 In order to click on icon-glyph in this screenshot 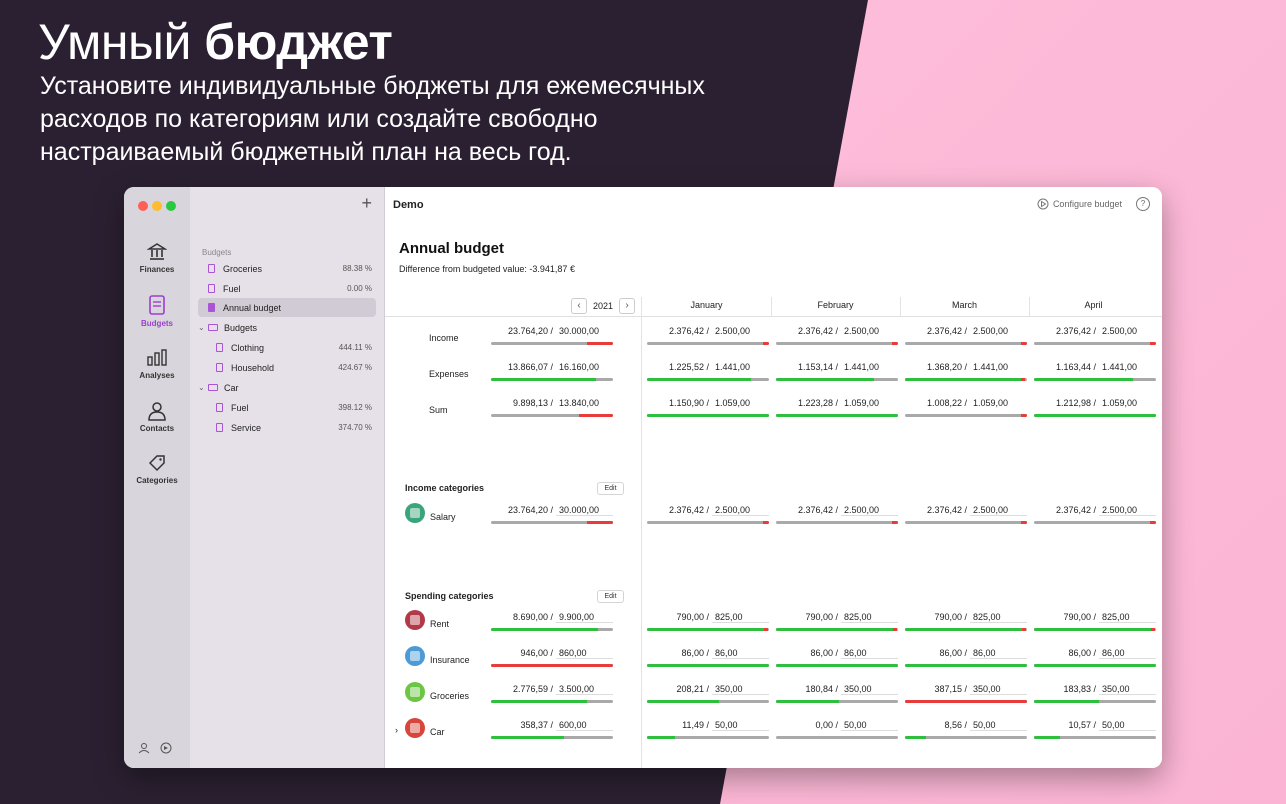, I will do `click(415, 656)`.